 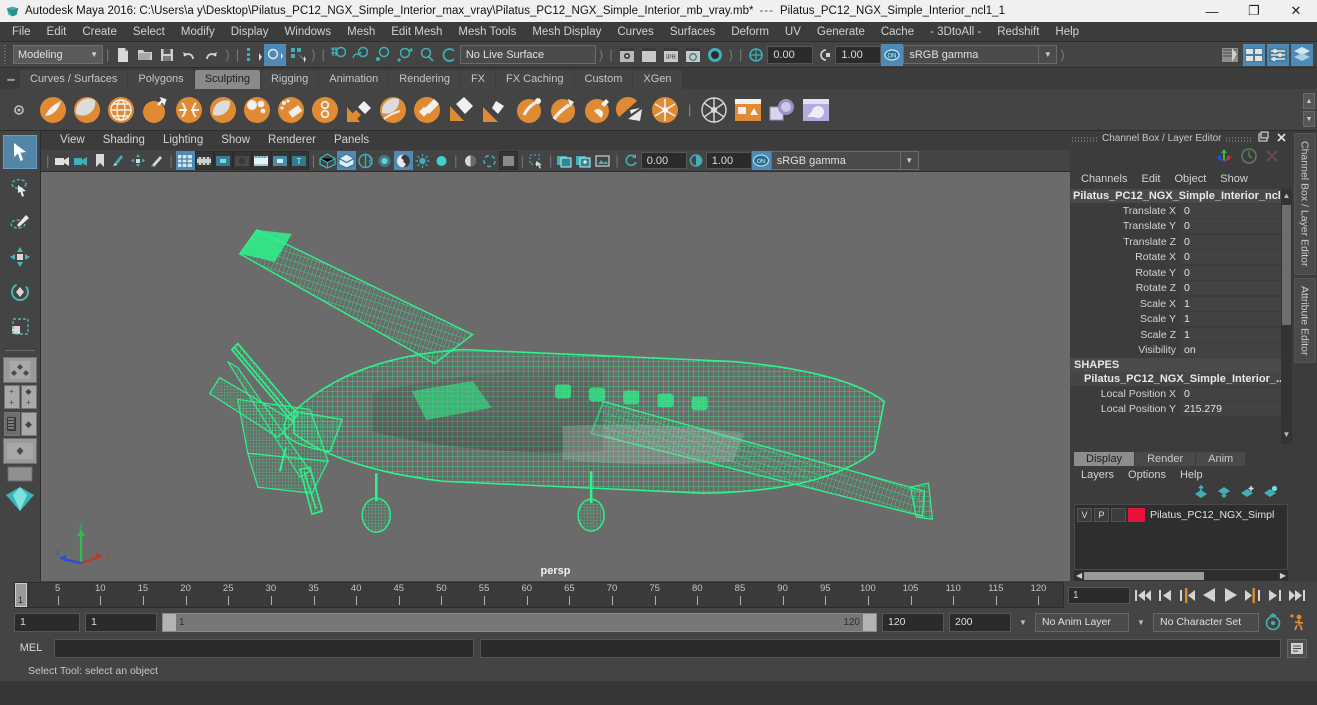 I want to click on motion-blur-icon, so click(x=470, y=160).